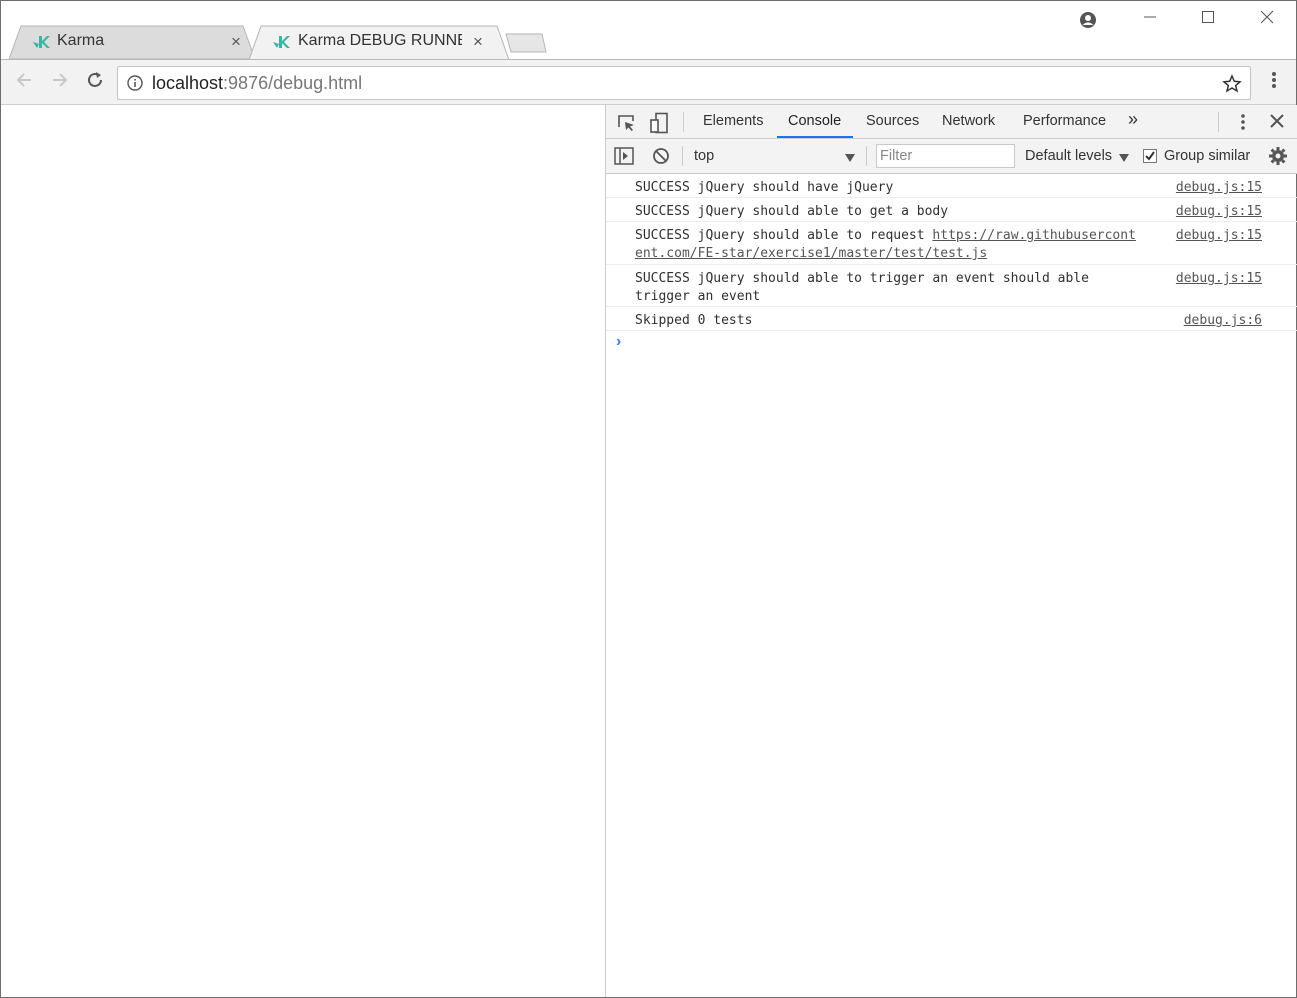  What do you see at coordinates (1133, 119) in the screenshot?
I see `more-tabs-icon: »` at bounding box center [1133, 119].